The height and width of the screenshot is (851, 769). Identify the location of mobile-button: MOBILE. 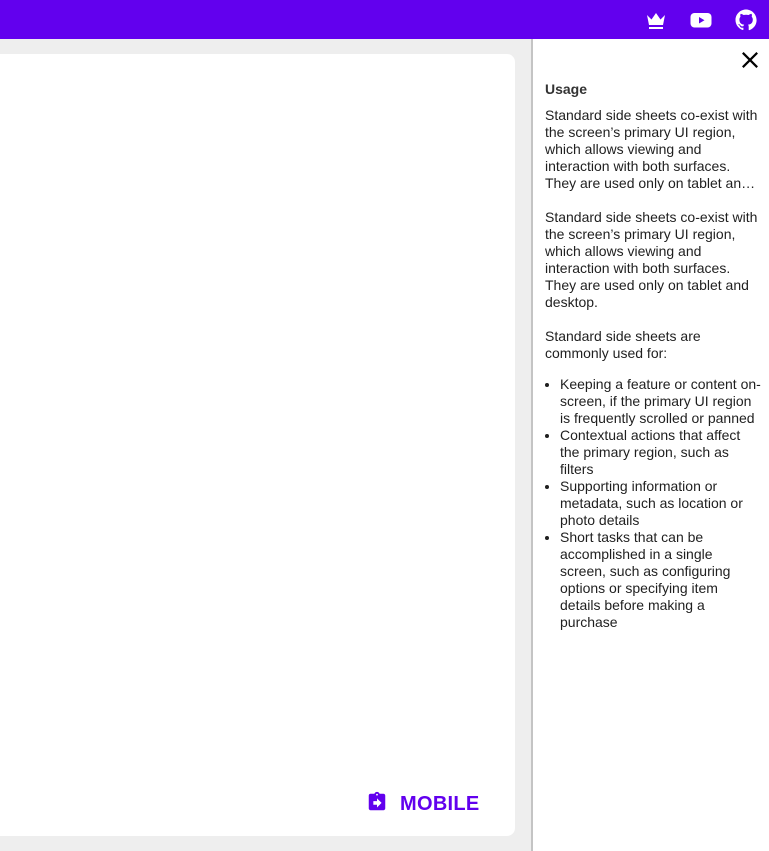
(423, 804).